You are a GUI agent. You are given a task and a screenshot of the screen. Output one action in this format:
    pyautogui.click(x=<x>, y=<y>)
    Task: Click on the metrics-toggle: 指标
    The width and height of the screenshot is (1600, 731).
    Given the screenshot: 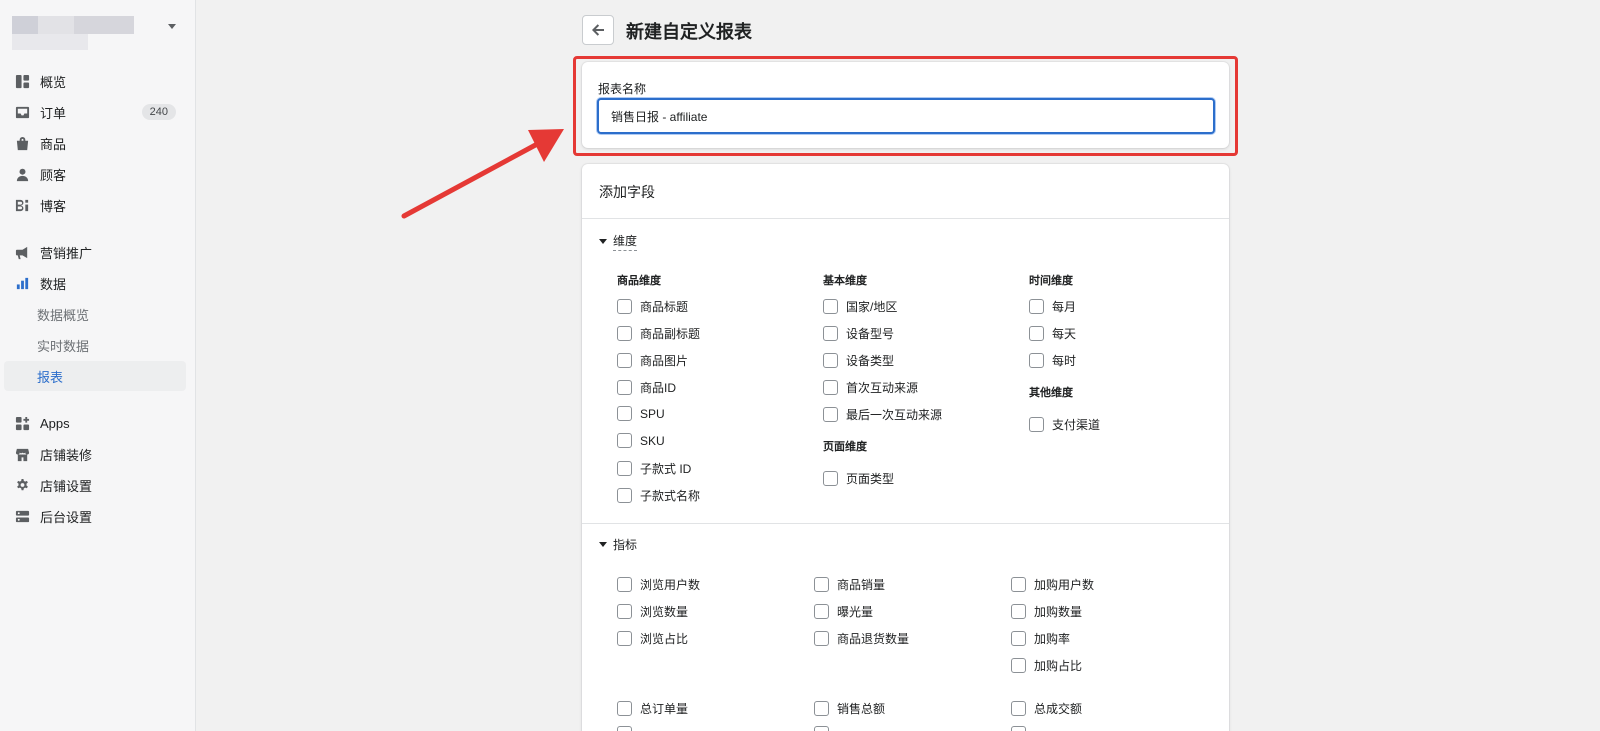 What is the action you would take?
    pyautogui.click(x=618, y=544)
    